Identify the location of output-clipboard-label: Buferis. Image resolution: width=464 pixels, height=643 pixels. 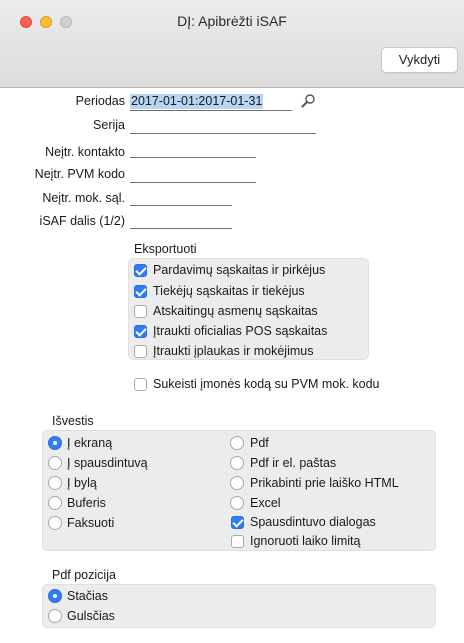
(86, 503).